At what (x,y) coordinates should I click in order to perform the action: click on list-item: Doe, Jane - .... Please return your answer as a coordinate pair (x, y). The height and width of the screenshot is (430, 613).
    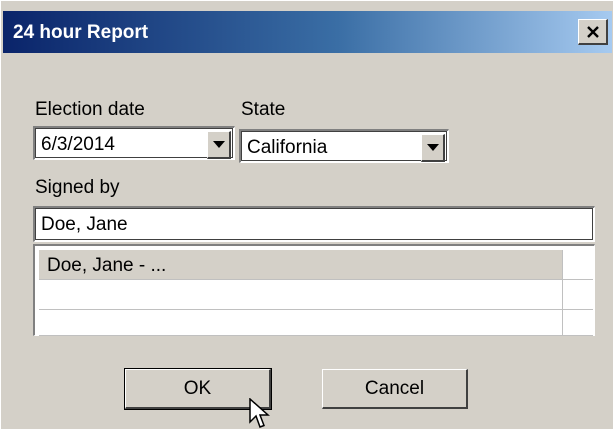
    Looking at the image, I should click on (300, 265).